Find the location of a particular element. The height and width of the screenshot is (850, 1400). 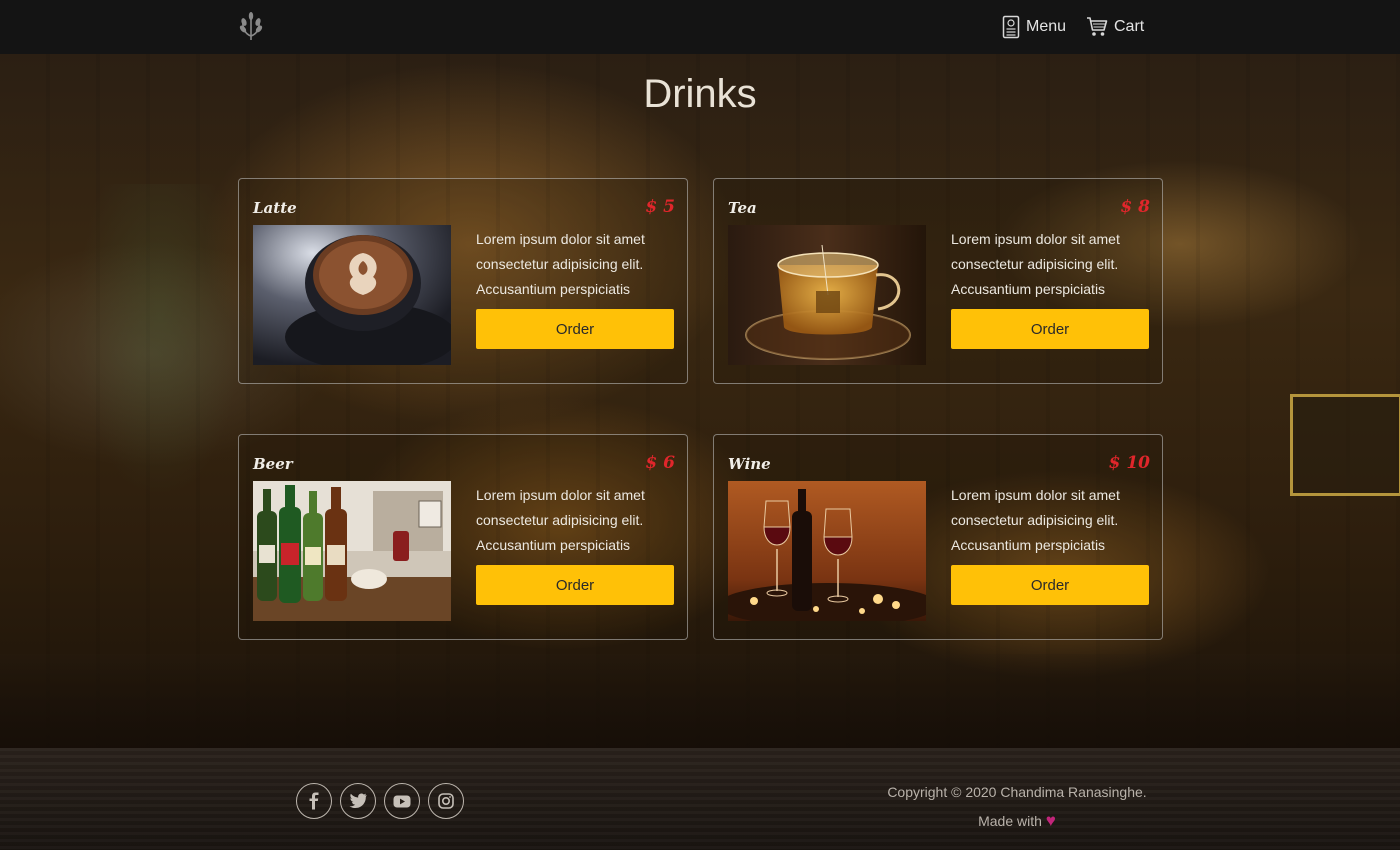

copyright-text: Copyright © 2020 Chandima Ranasinghe. is located at coordinates (1017, 792).